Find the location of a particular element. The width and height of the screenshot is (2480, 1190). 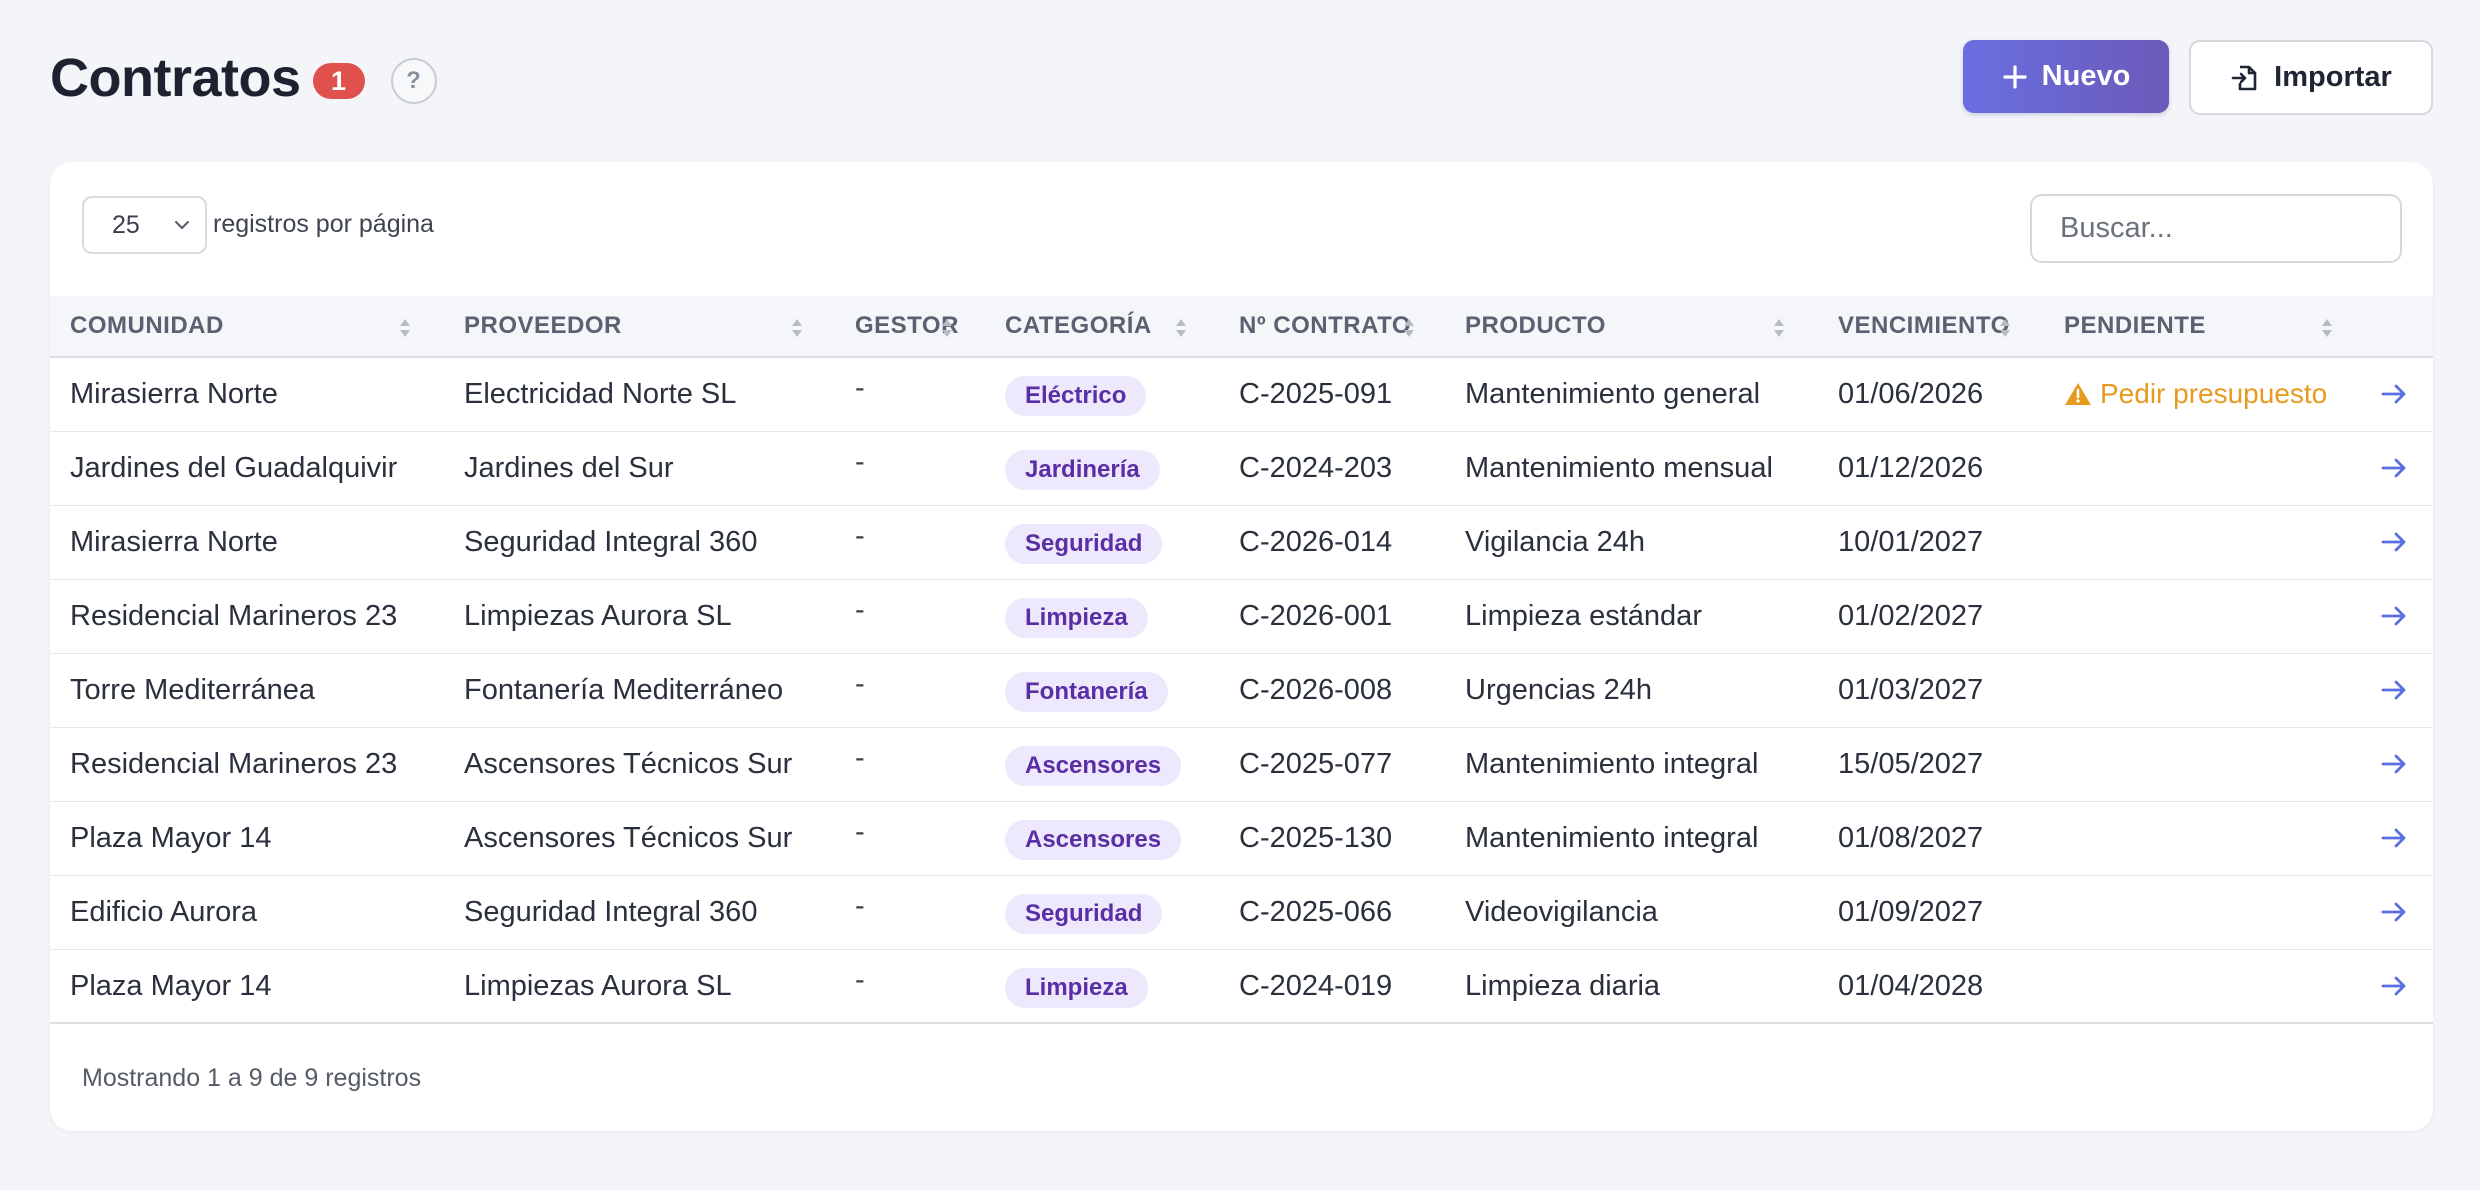

cell-producto: Mantenimiento integral is located at coordinates (1612, 838).